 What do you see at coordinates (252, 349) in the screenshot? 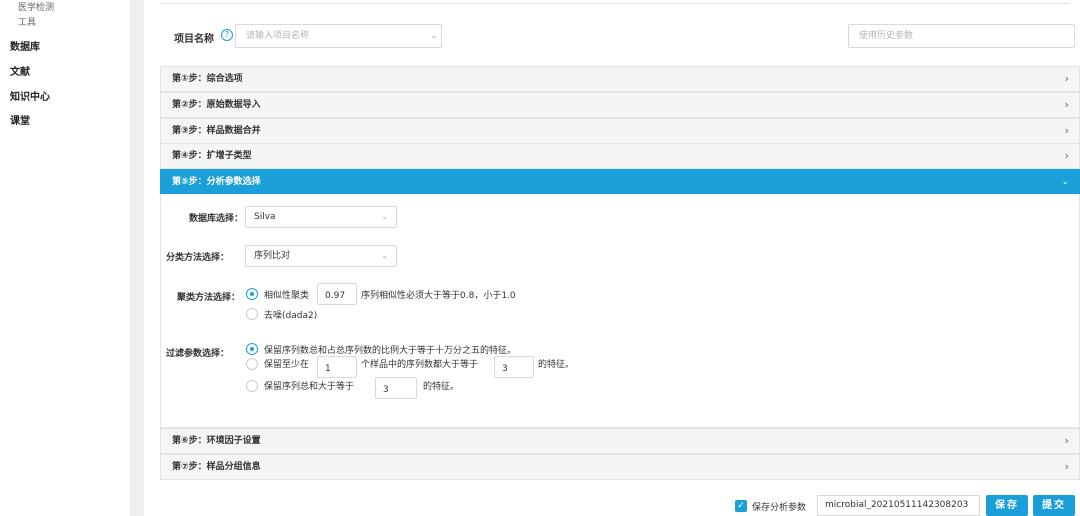
I see `radio-filter-proportion` at bounding box center [252, 349].